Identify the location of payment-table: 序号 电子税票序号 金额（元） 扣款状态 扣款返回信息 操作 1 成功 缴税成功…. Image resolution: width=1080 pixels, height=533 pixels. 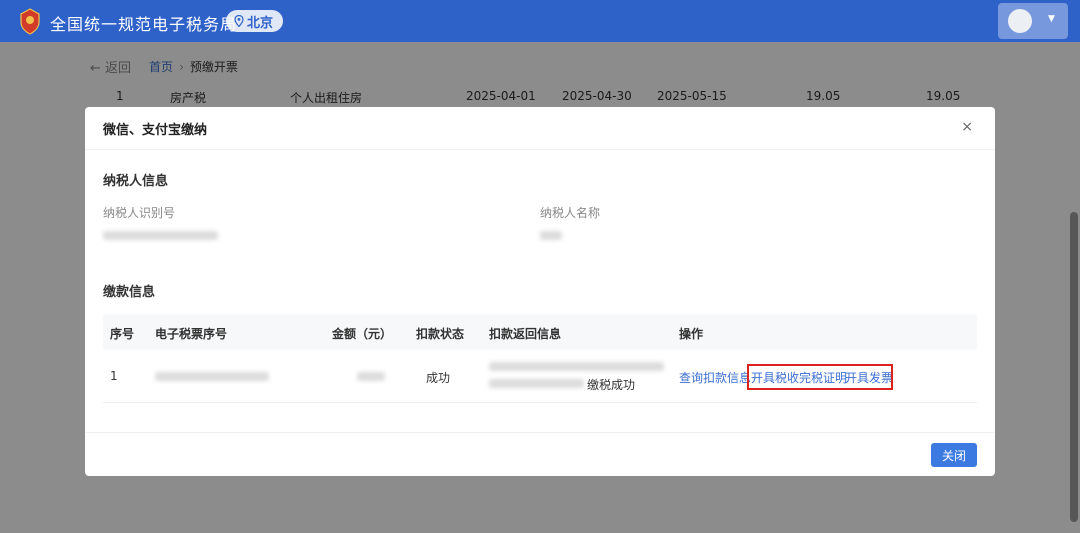
(540, 358).